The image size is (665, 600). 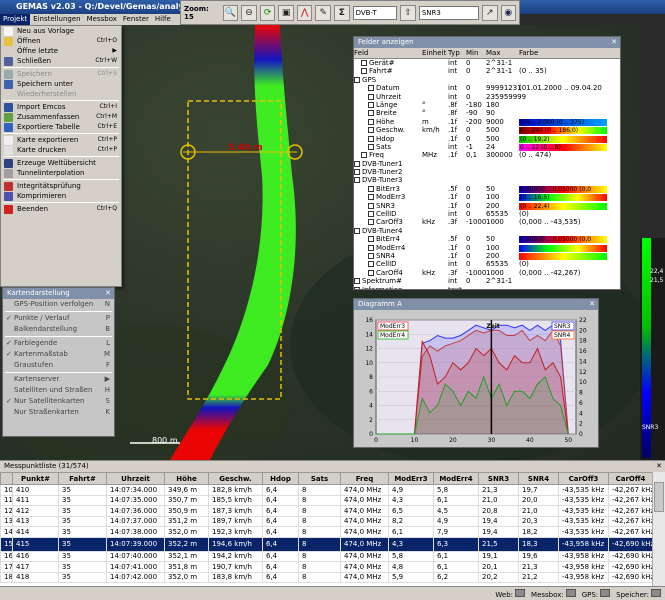 What do you see at coordinates (61, 61) in the screenshot?
I see `menu-item-3: Schließen Ctrl+W` at bounding box center [61, 61].